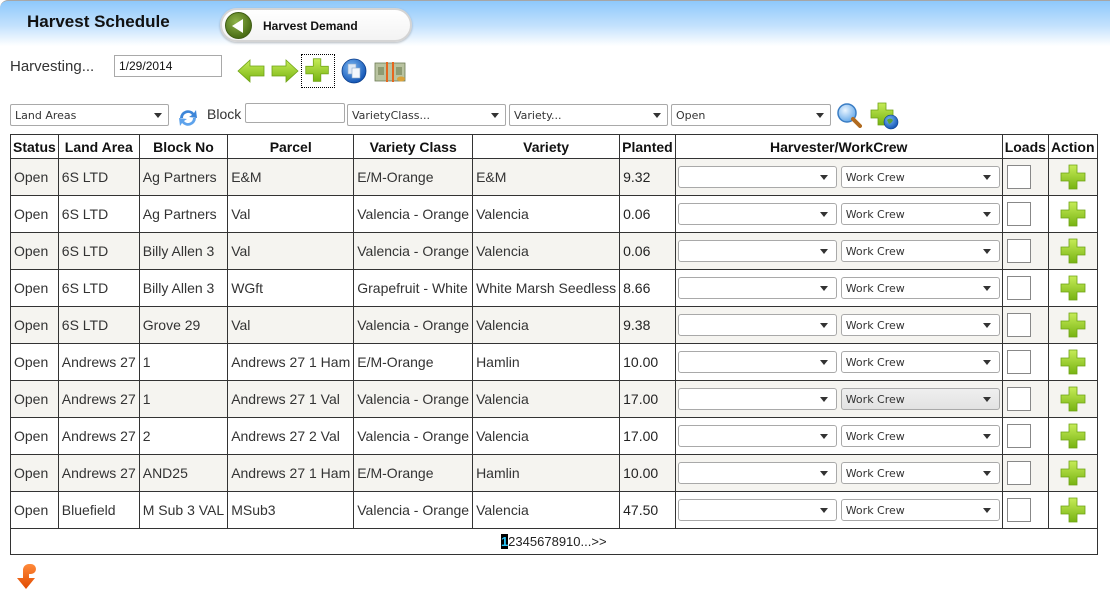  Describe the element at coordinates (291, 146) in the screenshot. I see `column-header-parcel: Parcel` at that location.